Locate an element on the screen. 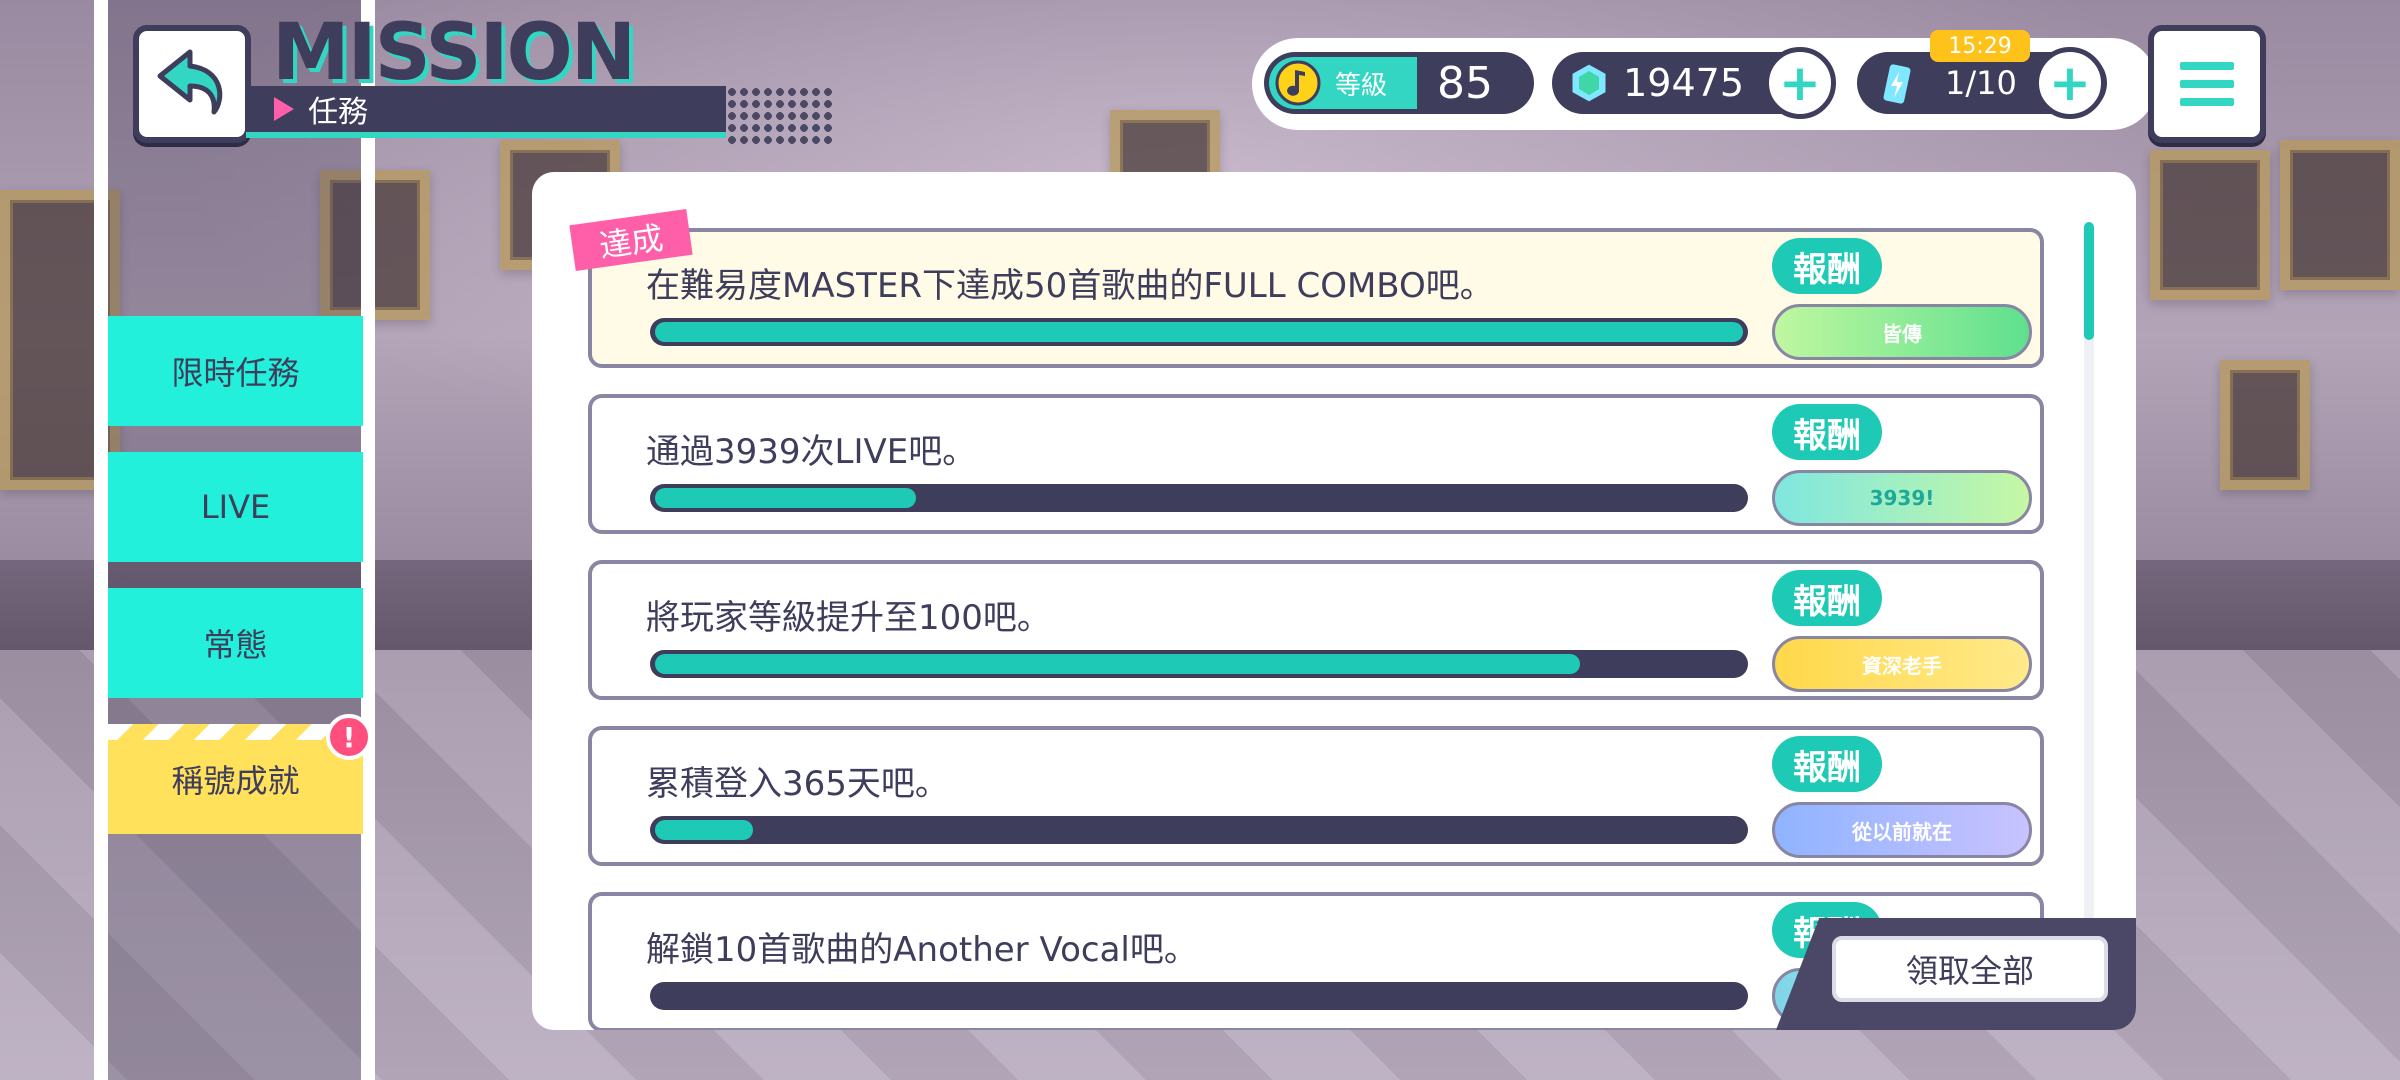  reward-title-plate: 資深老手 is located at coordinates (1902, 664).